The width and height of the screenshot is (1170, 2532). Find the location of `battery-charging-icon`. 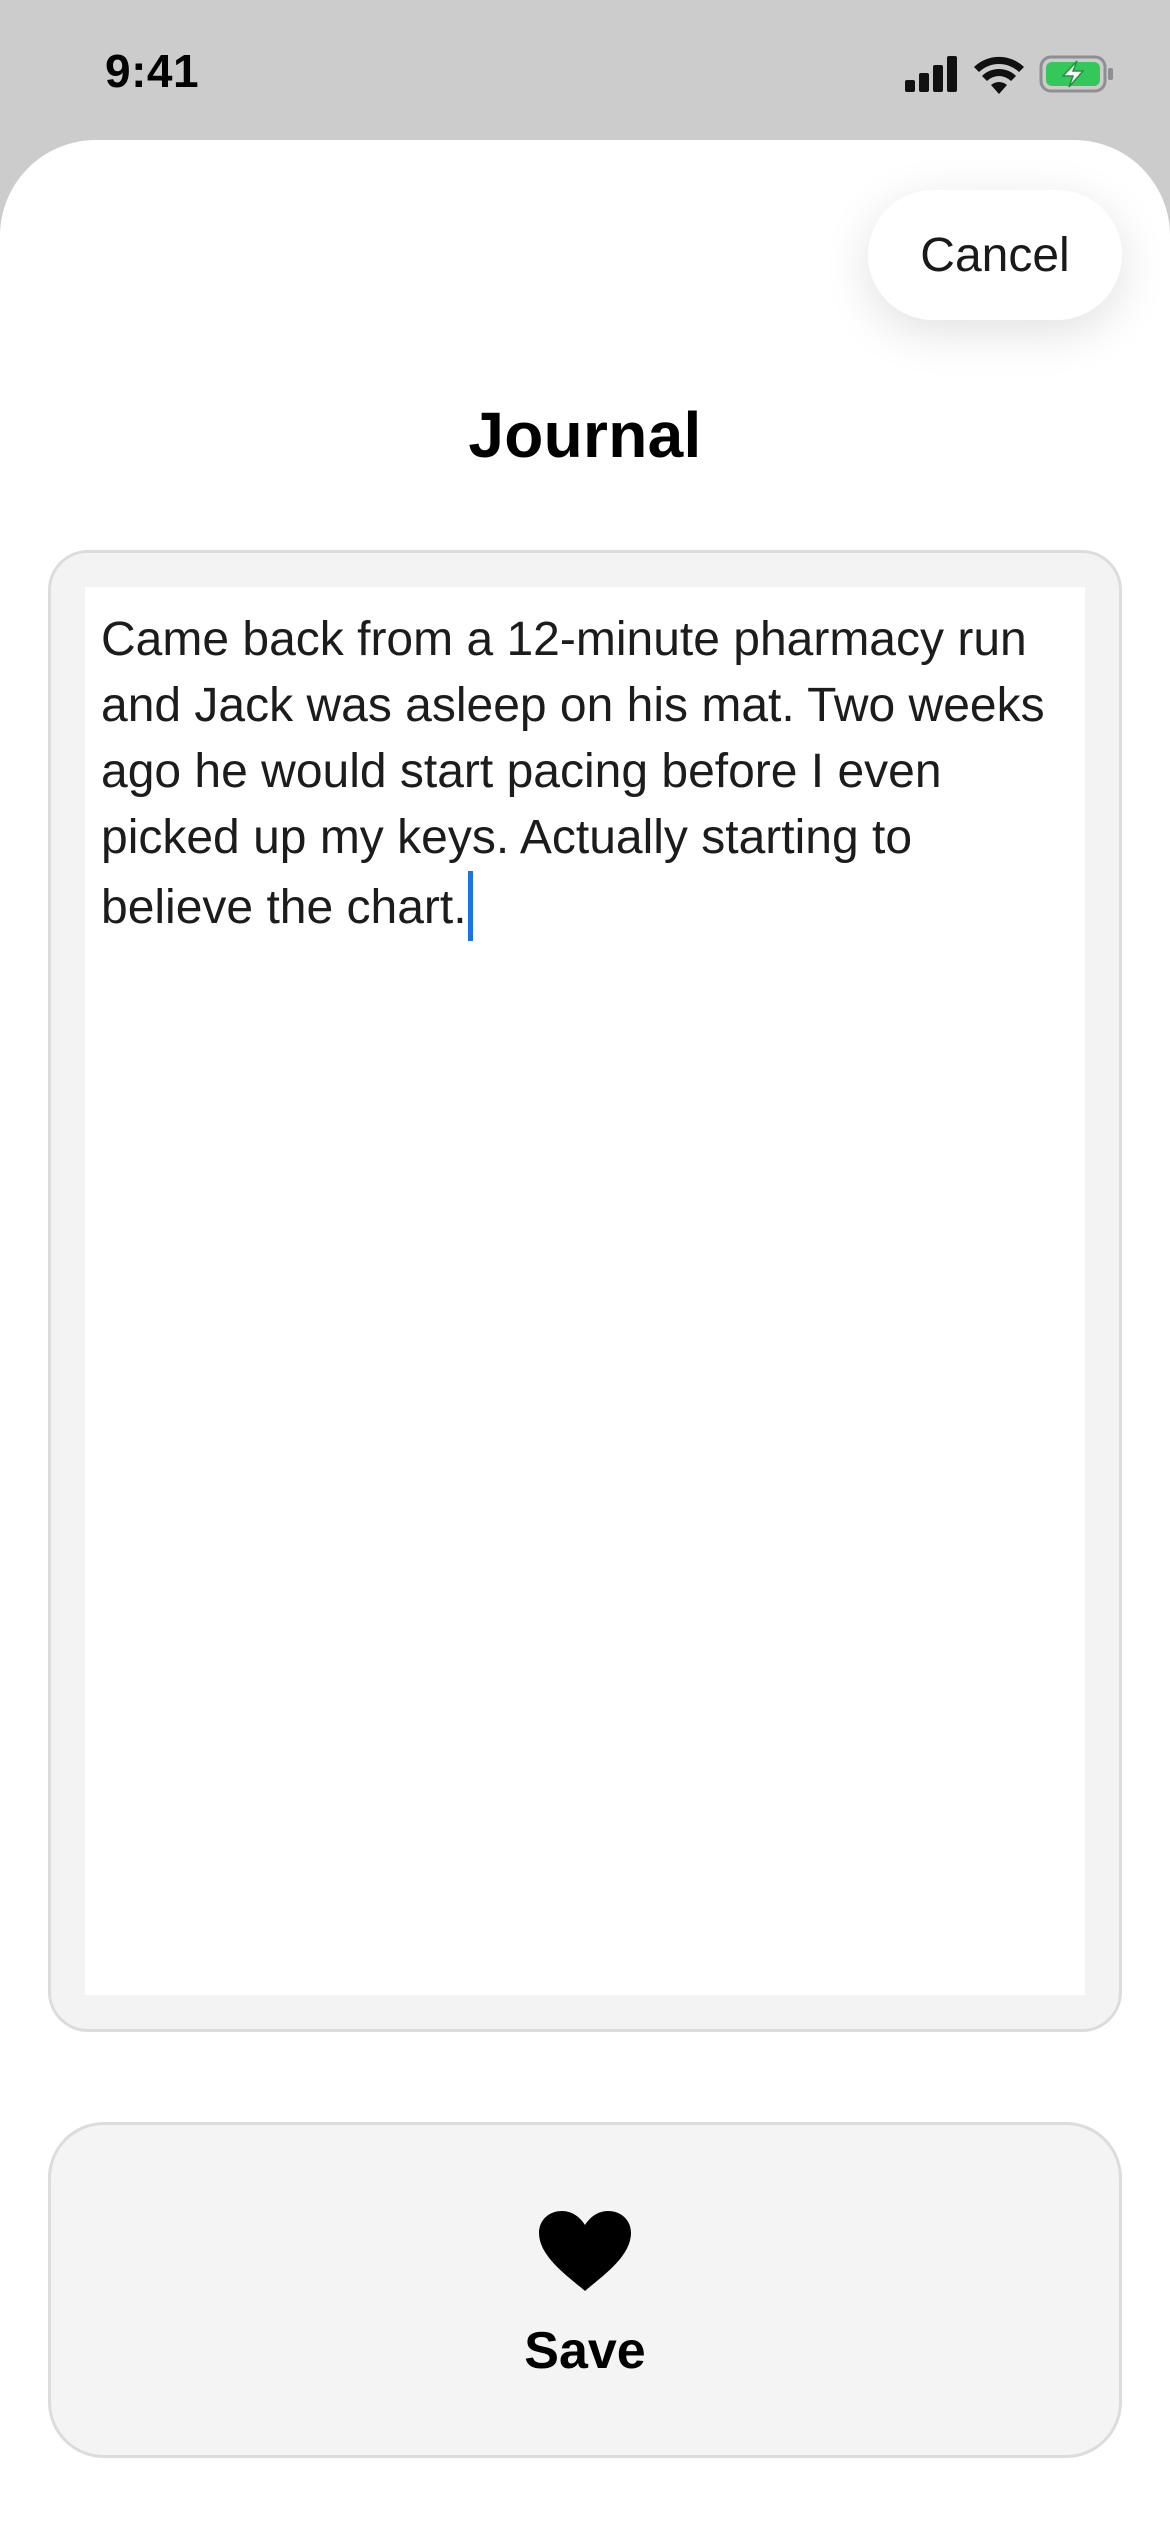

battery-charging-icon is located at coordinates (1076, 74).